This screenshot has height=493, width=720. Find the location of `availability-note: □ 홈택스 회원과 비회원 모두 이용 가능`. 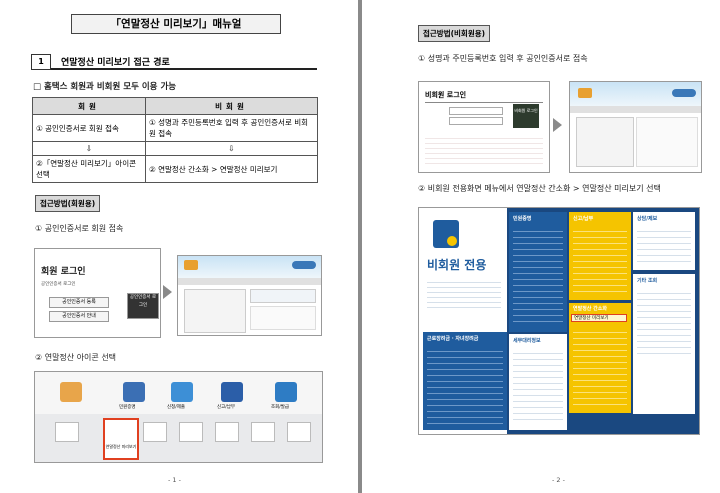

availability-note: □ 홈택스 회원과 비회원 모두 이용 가능 is located at coordinates (105, 87).